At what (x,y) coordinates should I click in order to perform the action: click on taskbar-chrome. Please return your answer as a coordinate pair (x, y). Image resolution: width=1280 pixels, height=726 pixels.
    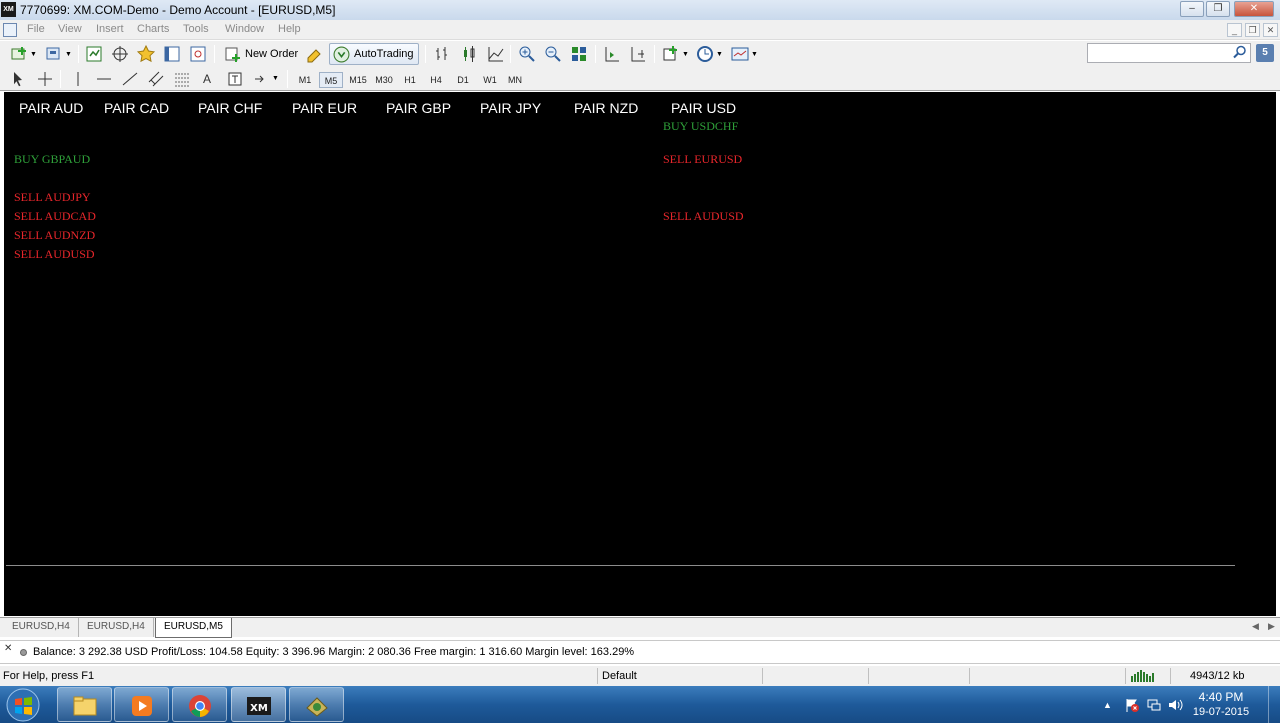
    Looking at the image, I should click on (199, 704).